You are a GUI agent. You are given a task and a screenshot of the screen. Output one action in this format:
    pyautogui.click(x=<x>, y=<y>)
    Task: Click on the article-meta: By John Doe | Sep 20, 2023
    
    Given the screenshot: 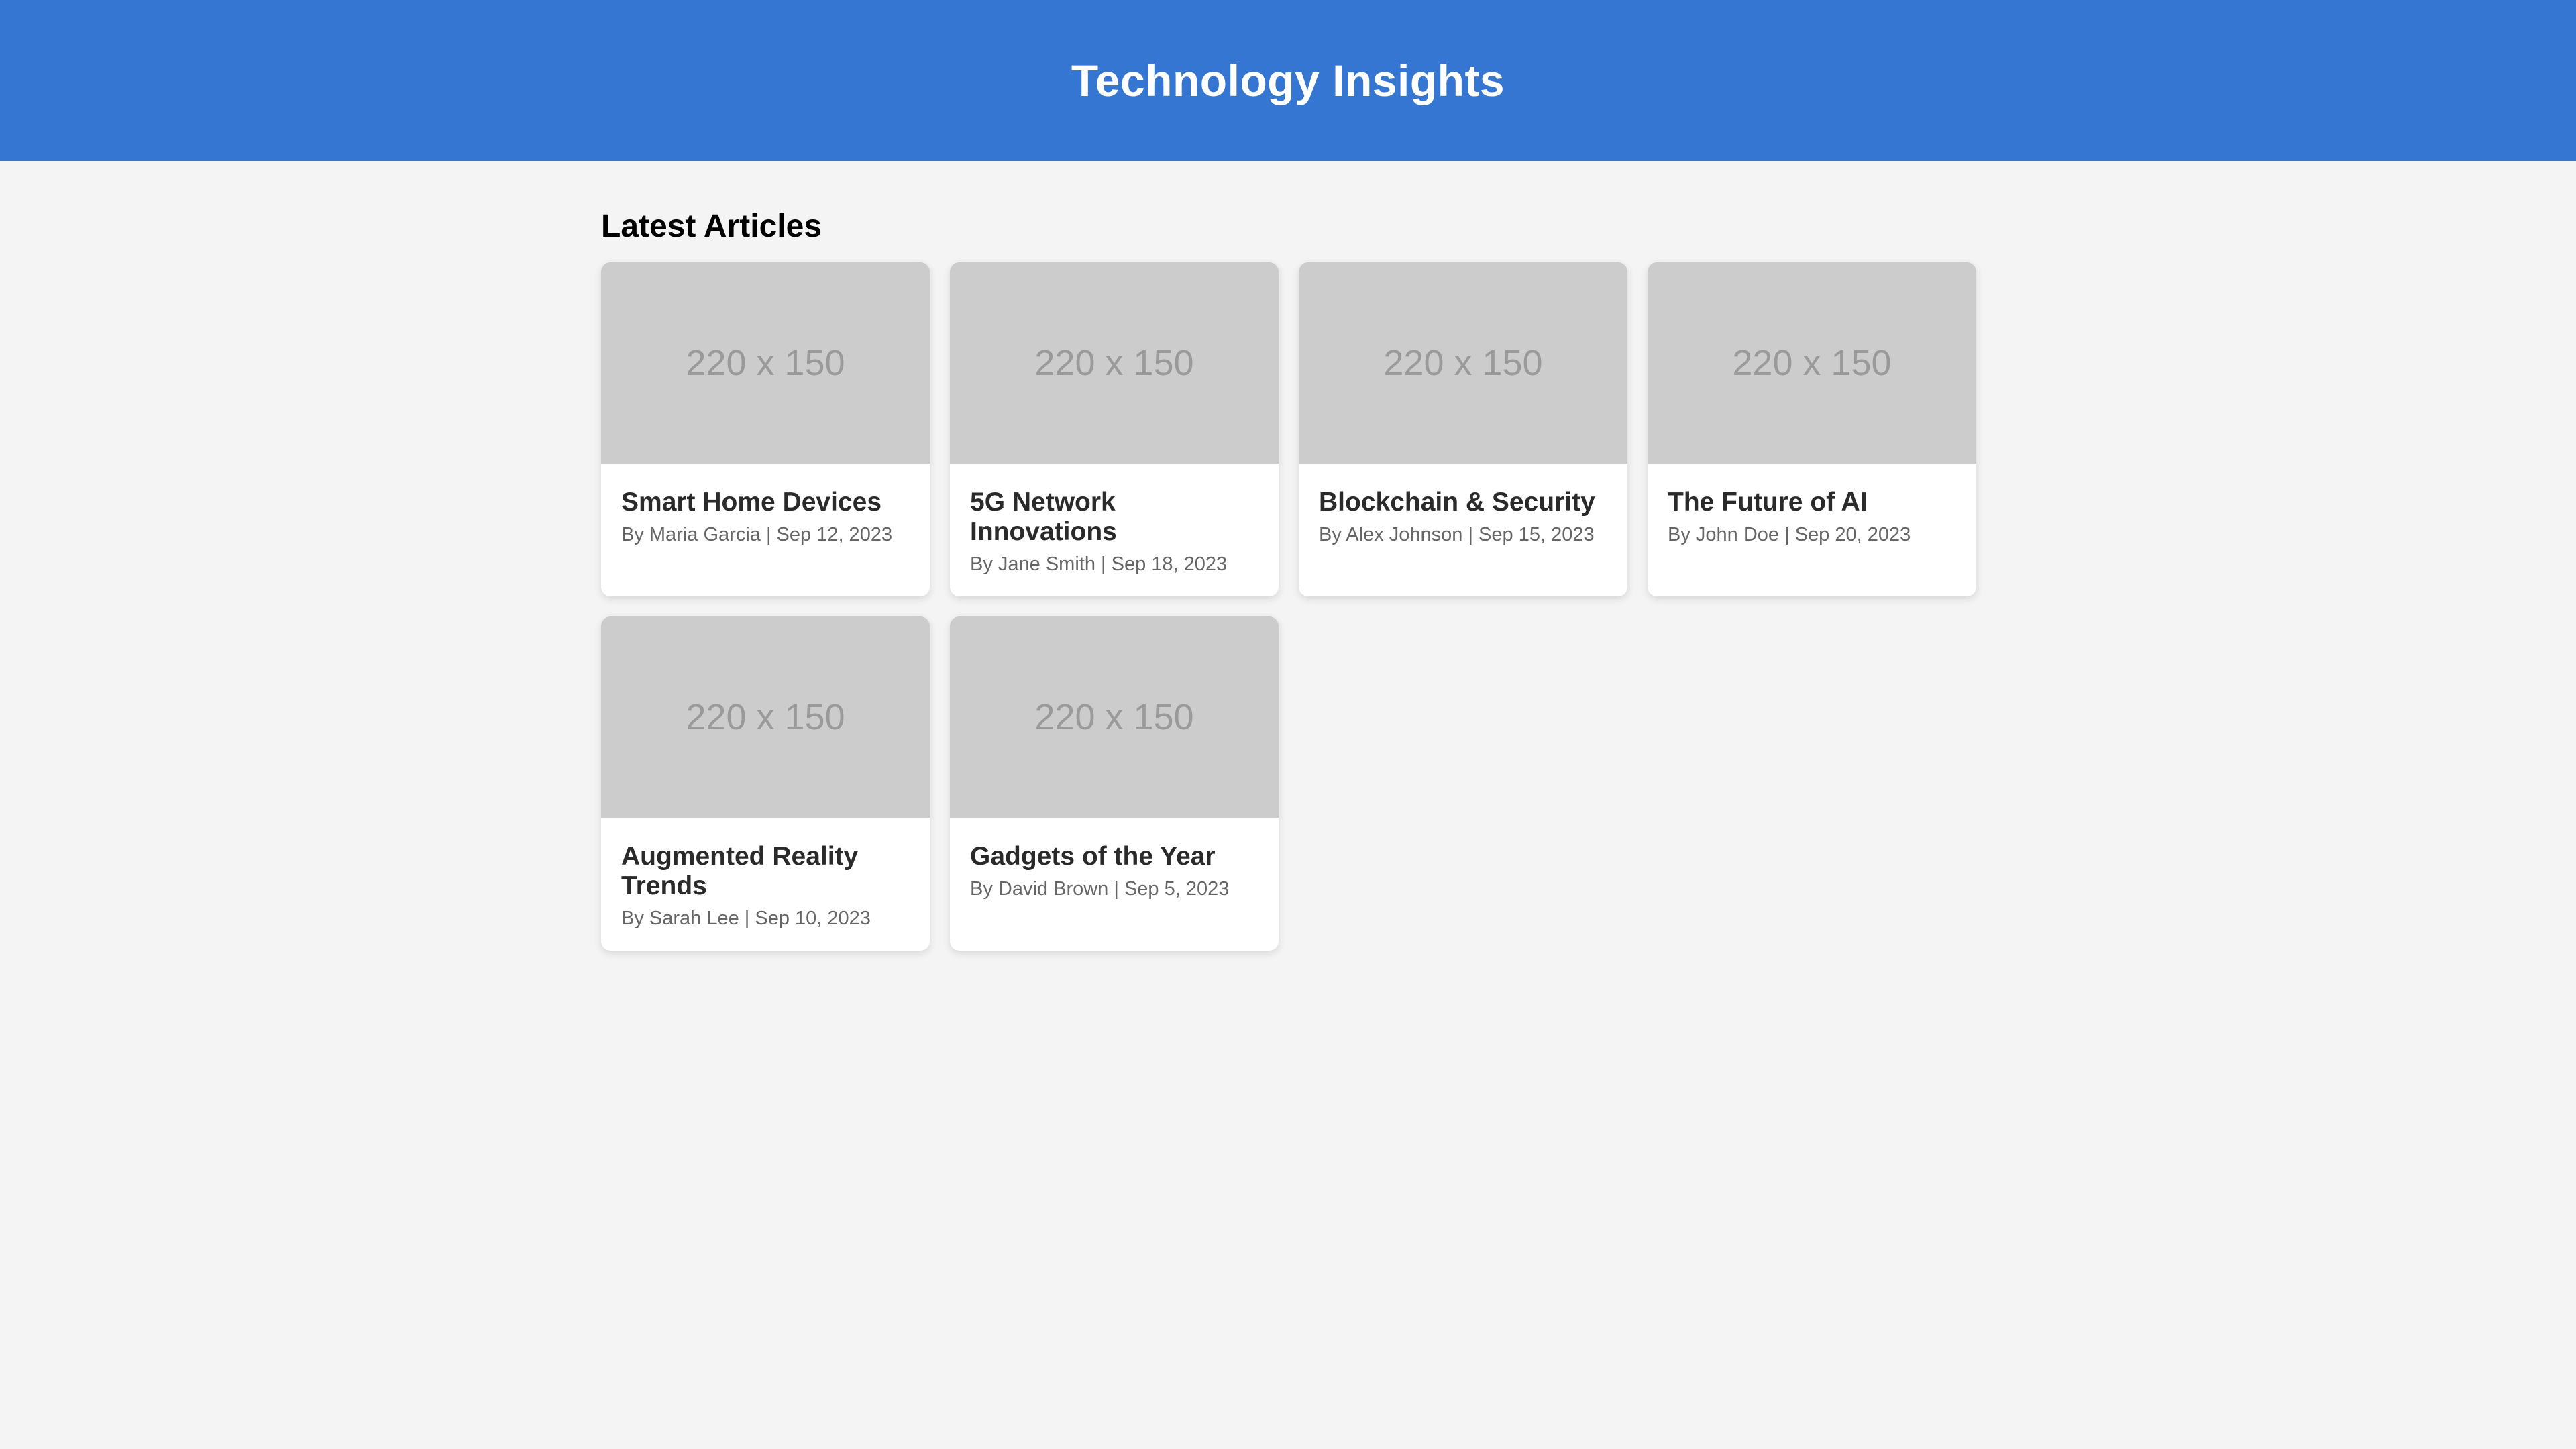 What is the action you would take?
    pyautogui.click(x=1789, y=534)
    